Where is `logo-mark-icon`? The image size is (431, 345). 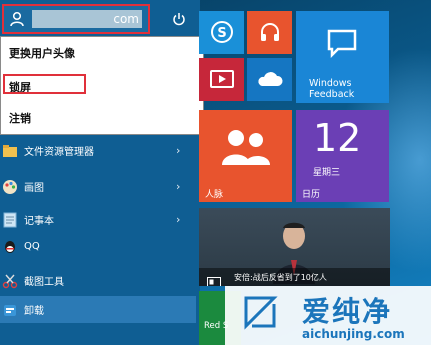
logo-mark-icon is located at coordinates (260, 314).